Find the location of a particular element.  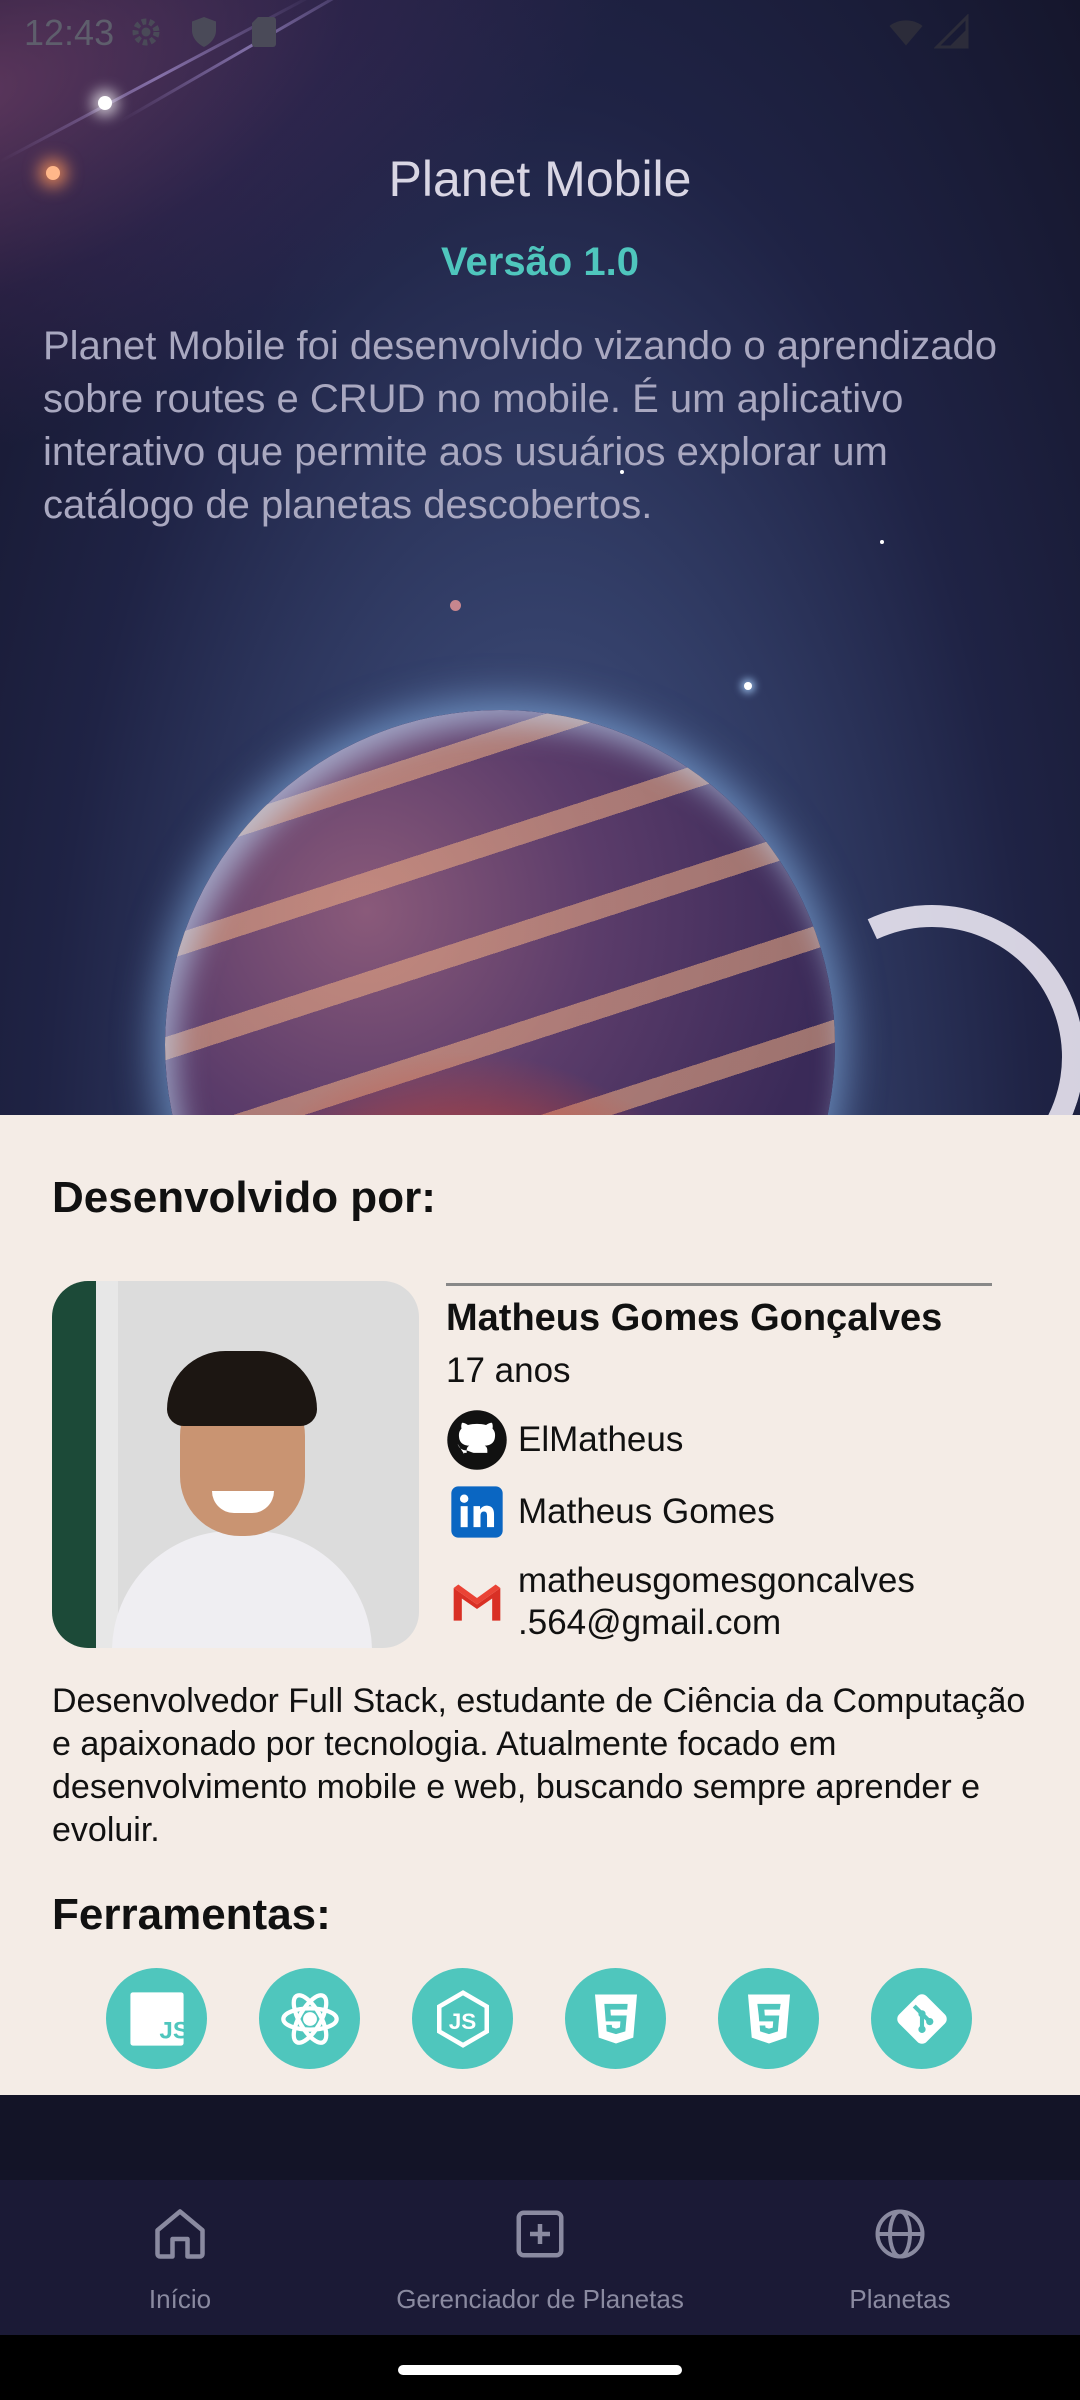

globe-icon is located at coordinates (900, 2234).